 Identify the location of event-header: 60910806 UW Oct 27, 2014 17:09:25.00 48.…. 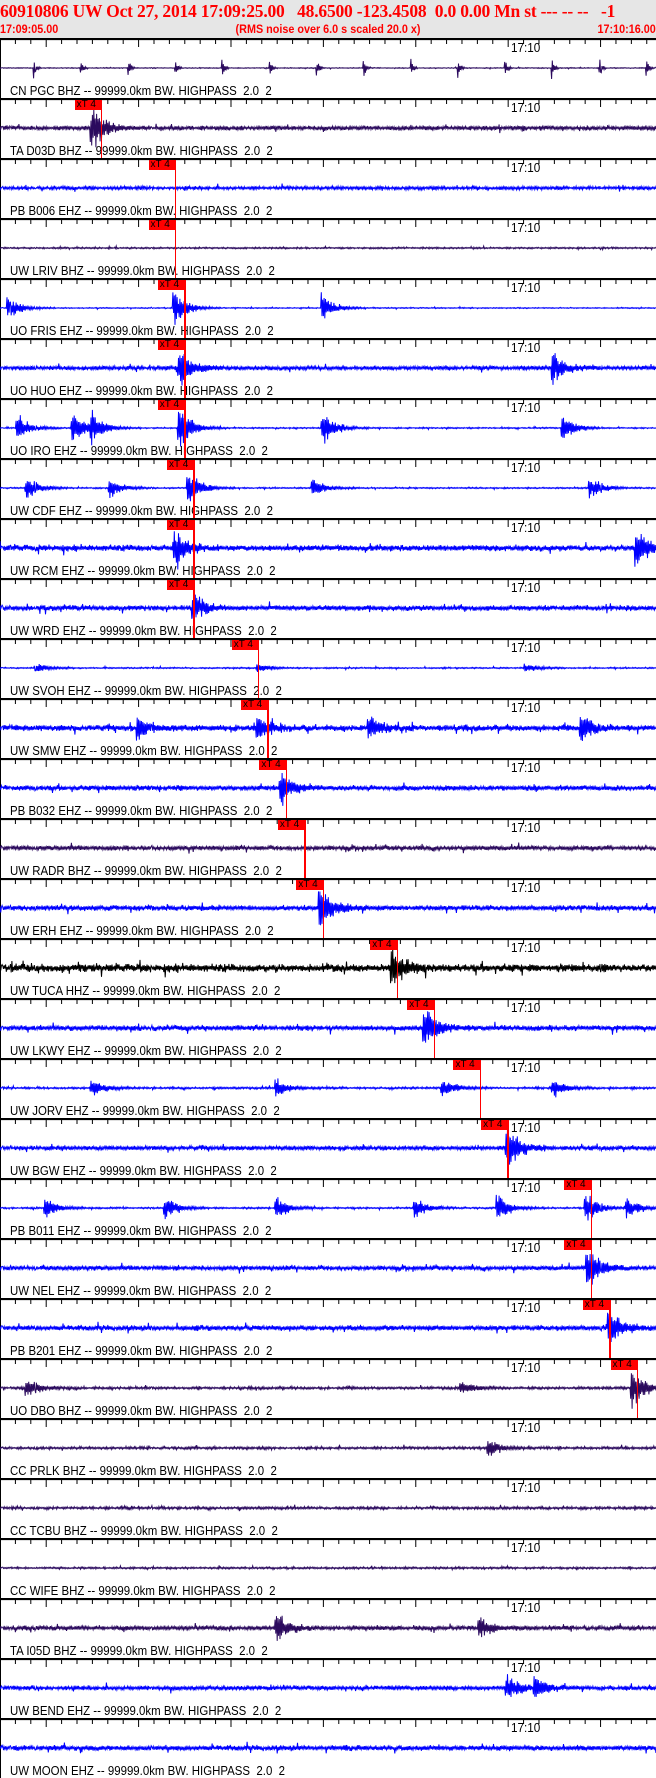
(328, 19).